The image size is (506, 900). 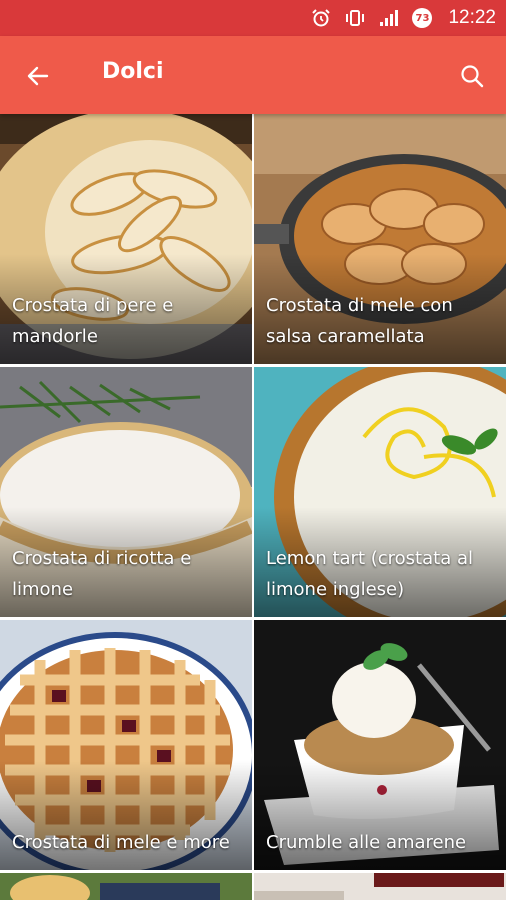 I want to click on vibrate-icon, so click(x=355, y=18).